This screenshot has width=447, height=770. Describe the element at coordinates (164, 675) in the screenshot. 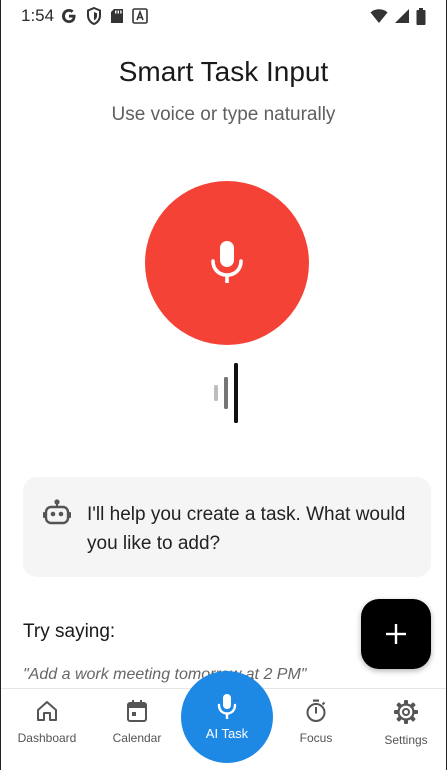

I see `suggestion-example: "Add a work meeting tomorrow at 2 PM"` at that location.